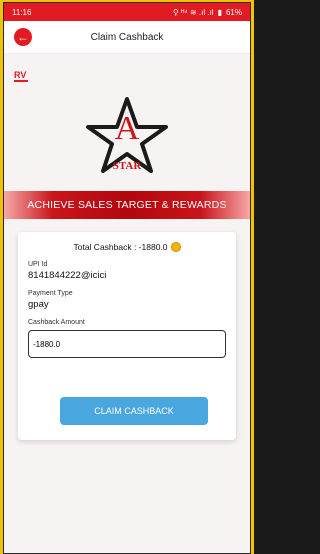  Describe the element at coordinates (219, 12) in the screenshot. I see `battery-icon: ▮` at that location.